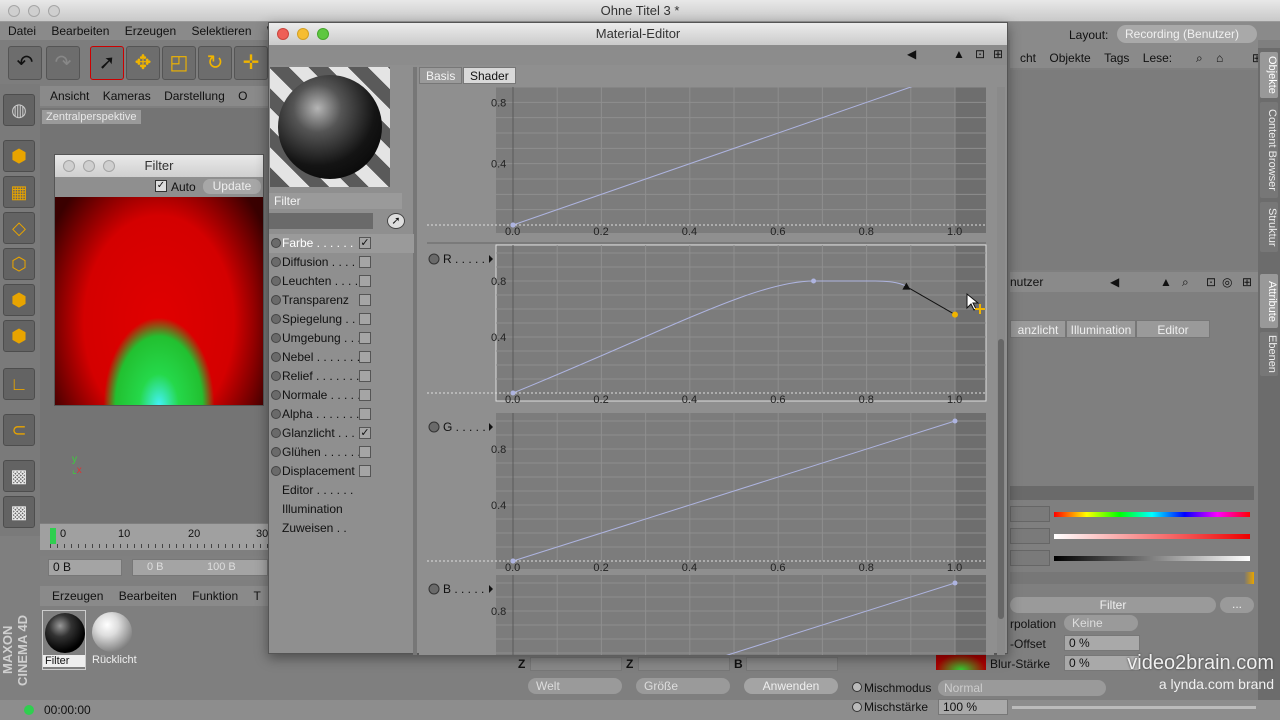 The image size is (1280, 720). I want to click on material-filter: Filter, so click(64, 640).